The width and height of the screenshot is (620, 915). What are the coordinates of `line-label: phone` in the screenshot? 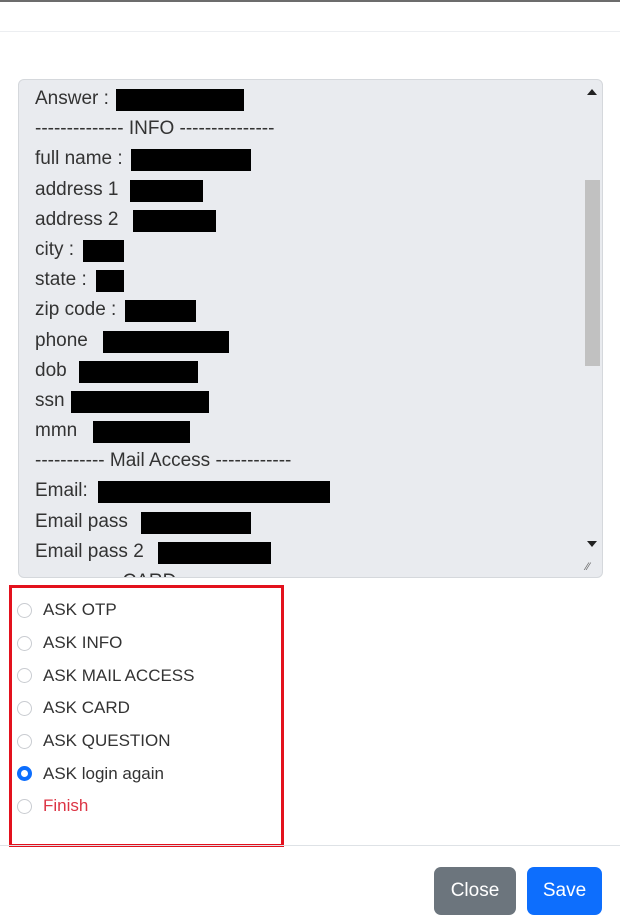 It's located at (61, 340).